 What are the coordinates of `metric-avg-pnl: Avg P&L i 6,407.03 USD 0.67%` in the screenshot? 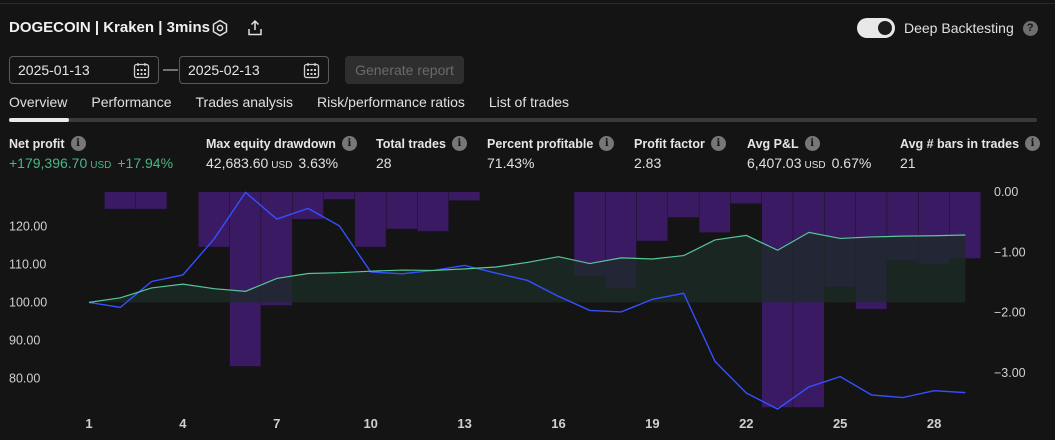 It's located at (809, 153).